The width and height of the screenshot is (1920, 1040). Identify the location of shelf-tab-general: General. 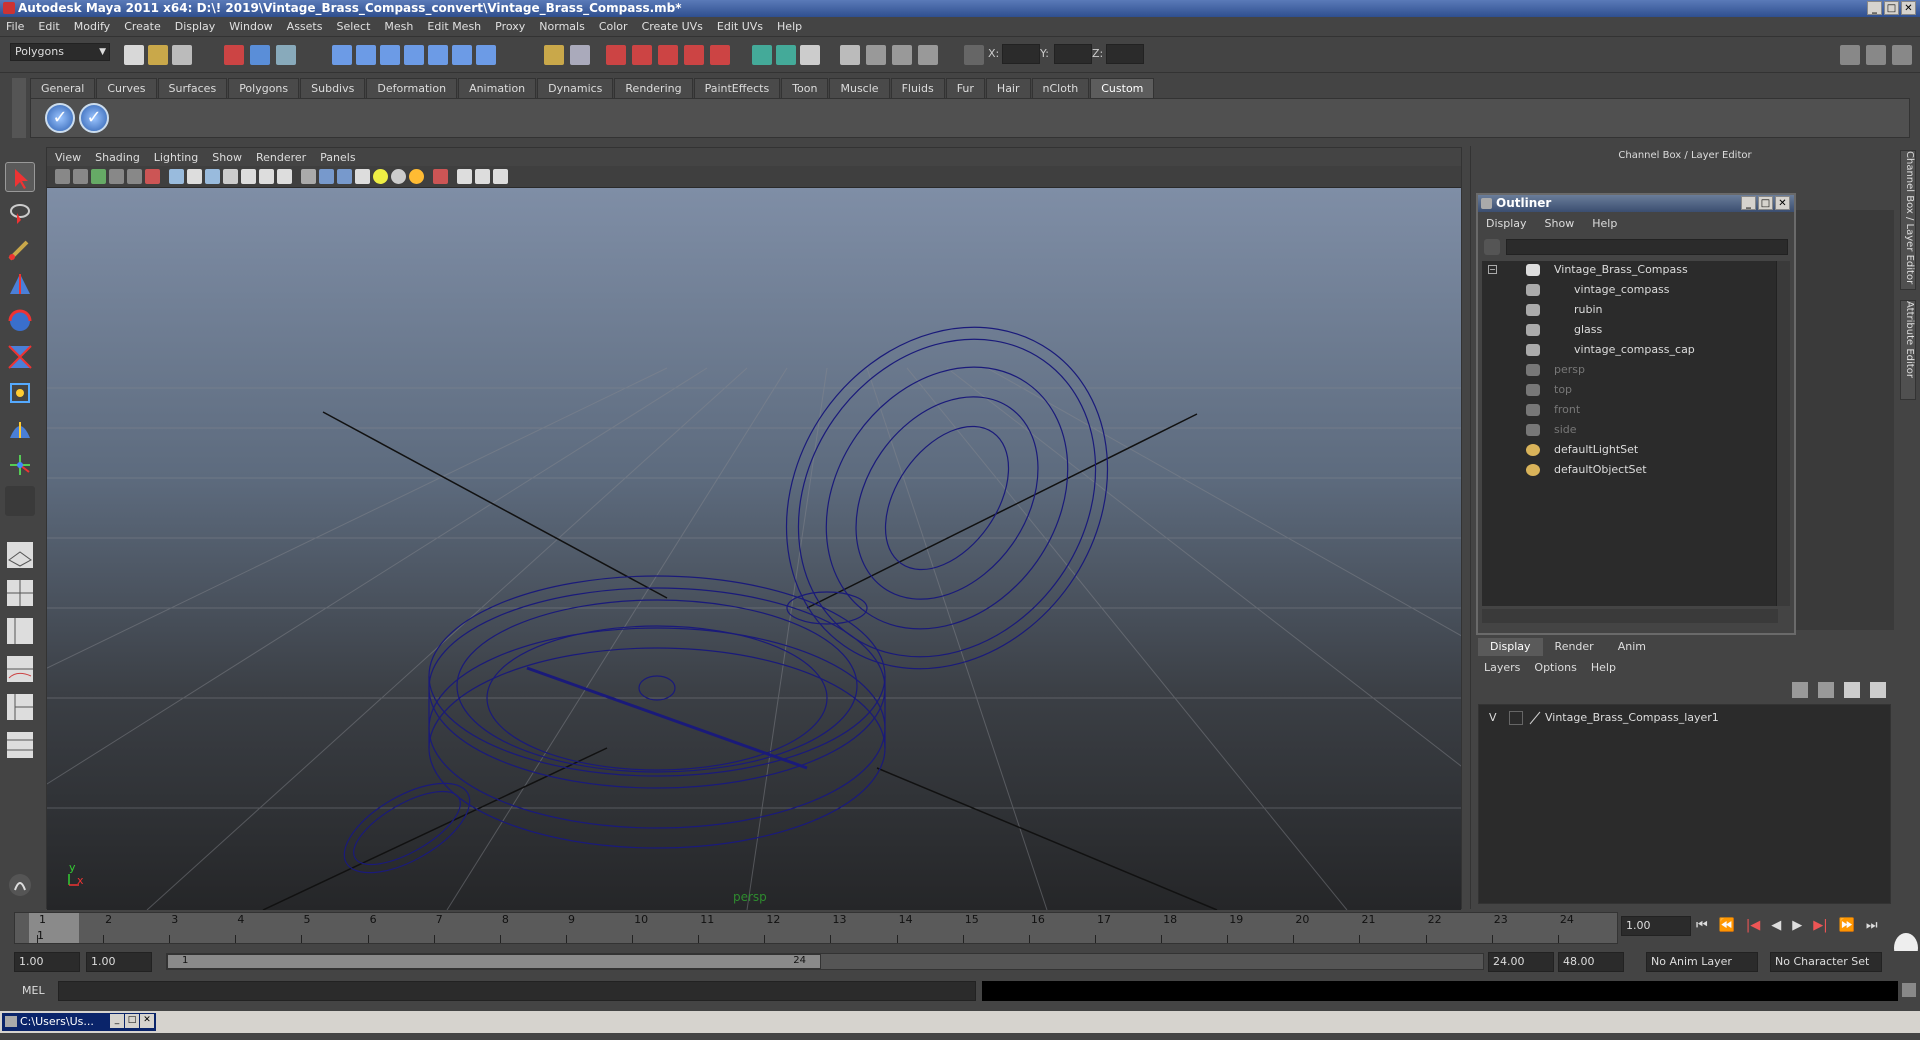
(63, 88).